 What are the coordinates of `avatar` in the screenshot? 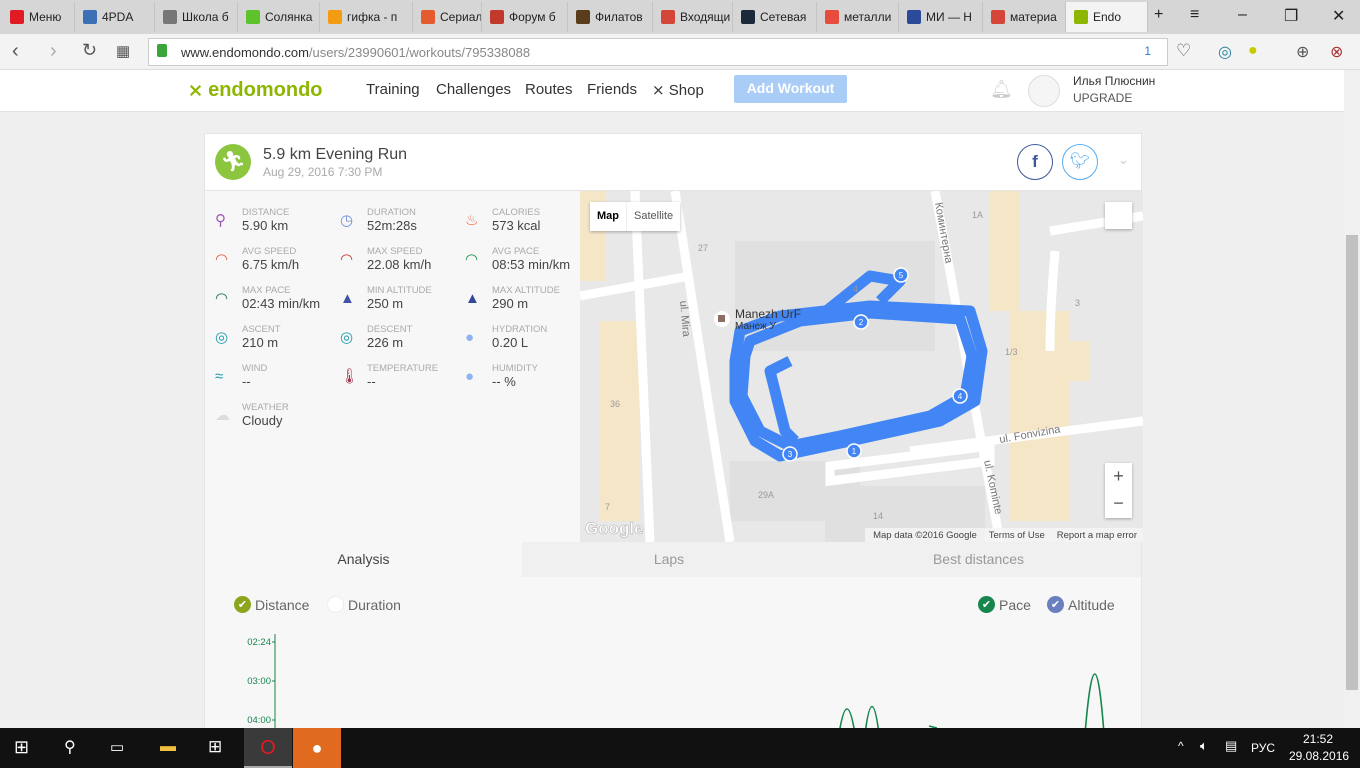 It's located at (1044, 91).